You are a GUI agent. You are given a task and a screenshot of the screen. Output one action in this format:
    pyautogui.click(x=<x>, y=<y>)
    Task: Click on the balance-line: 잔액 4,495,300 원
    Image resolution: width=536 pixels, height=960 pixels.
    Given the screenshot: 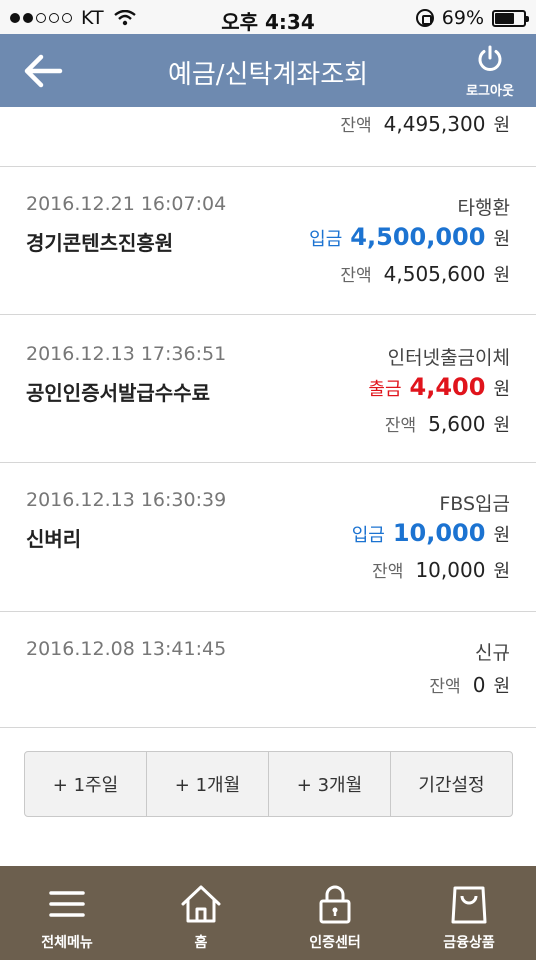 What is the action you would take?
    pyautogui.click(x=425, y=124)
    